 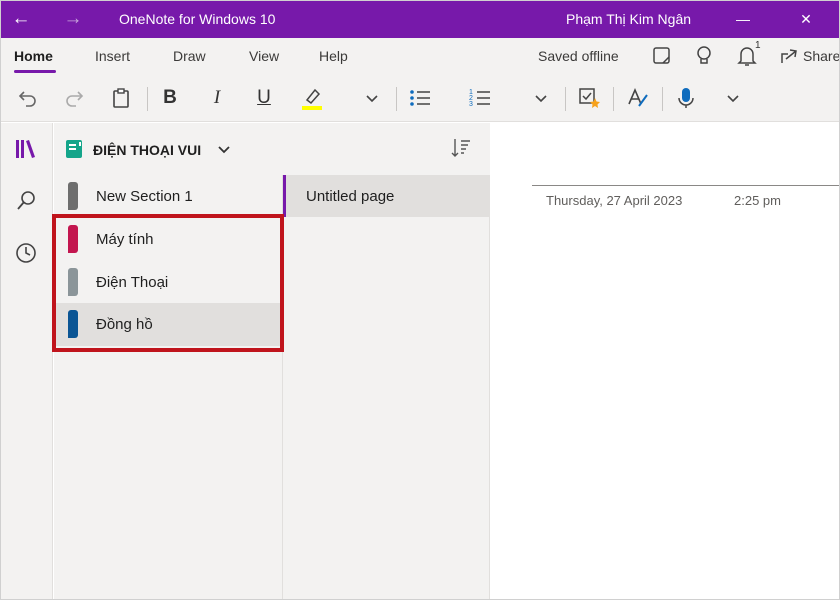 I want to click on section-color-tab, so click(x=73, y=196).